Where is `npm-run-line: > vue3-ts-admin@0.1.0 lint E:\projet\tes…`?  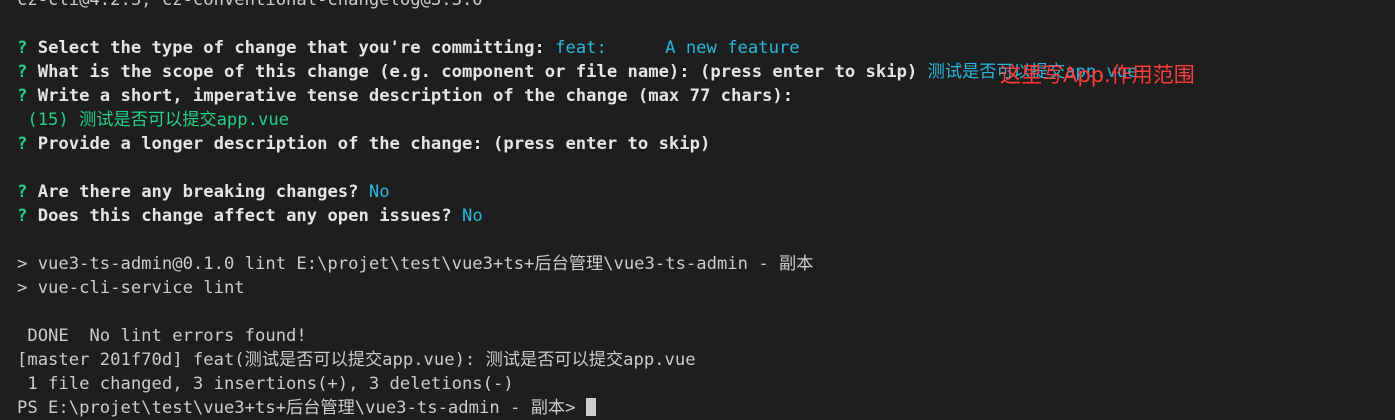 npm-run-line: > vue3-ts-admin@0.1.0 lint E:\projet\tes… is located at coordinates (415, 264).